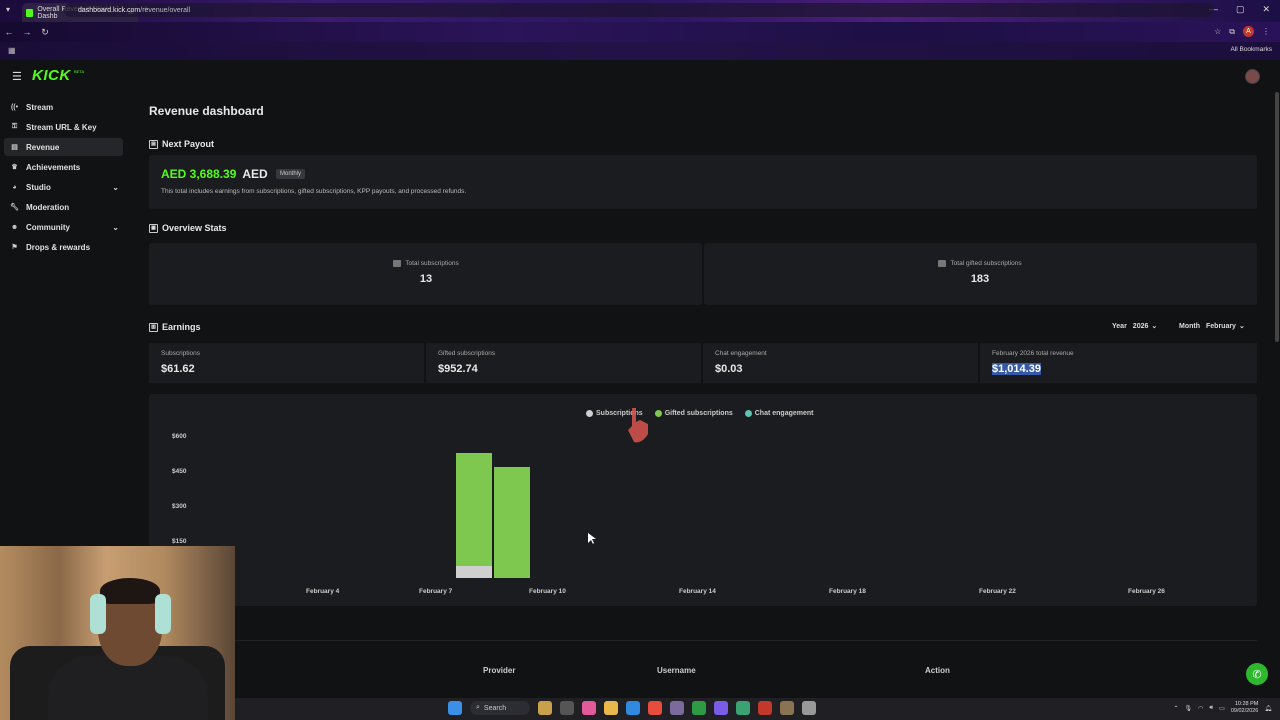 The image size is (1280, 720). Describe the element at coordinates (8, 9) in the screenshot. I see `tab-search-icon: ▾` at that location.